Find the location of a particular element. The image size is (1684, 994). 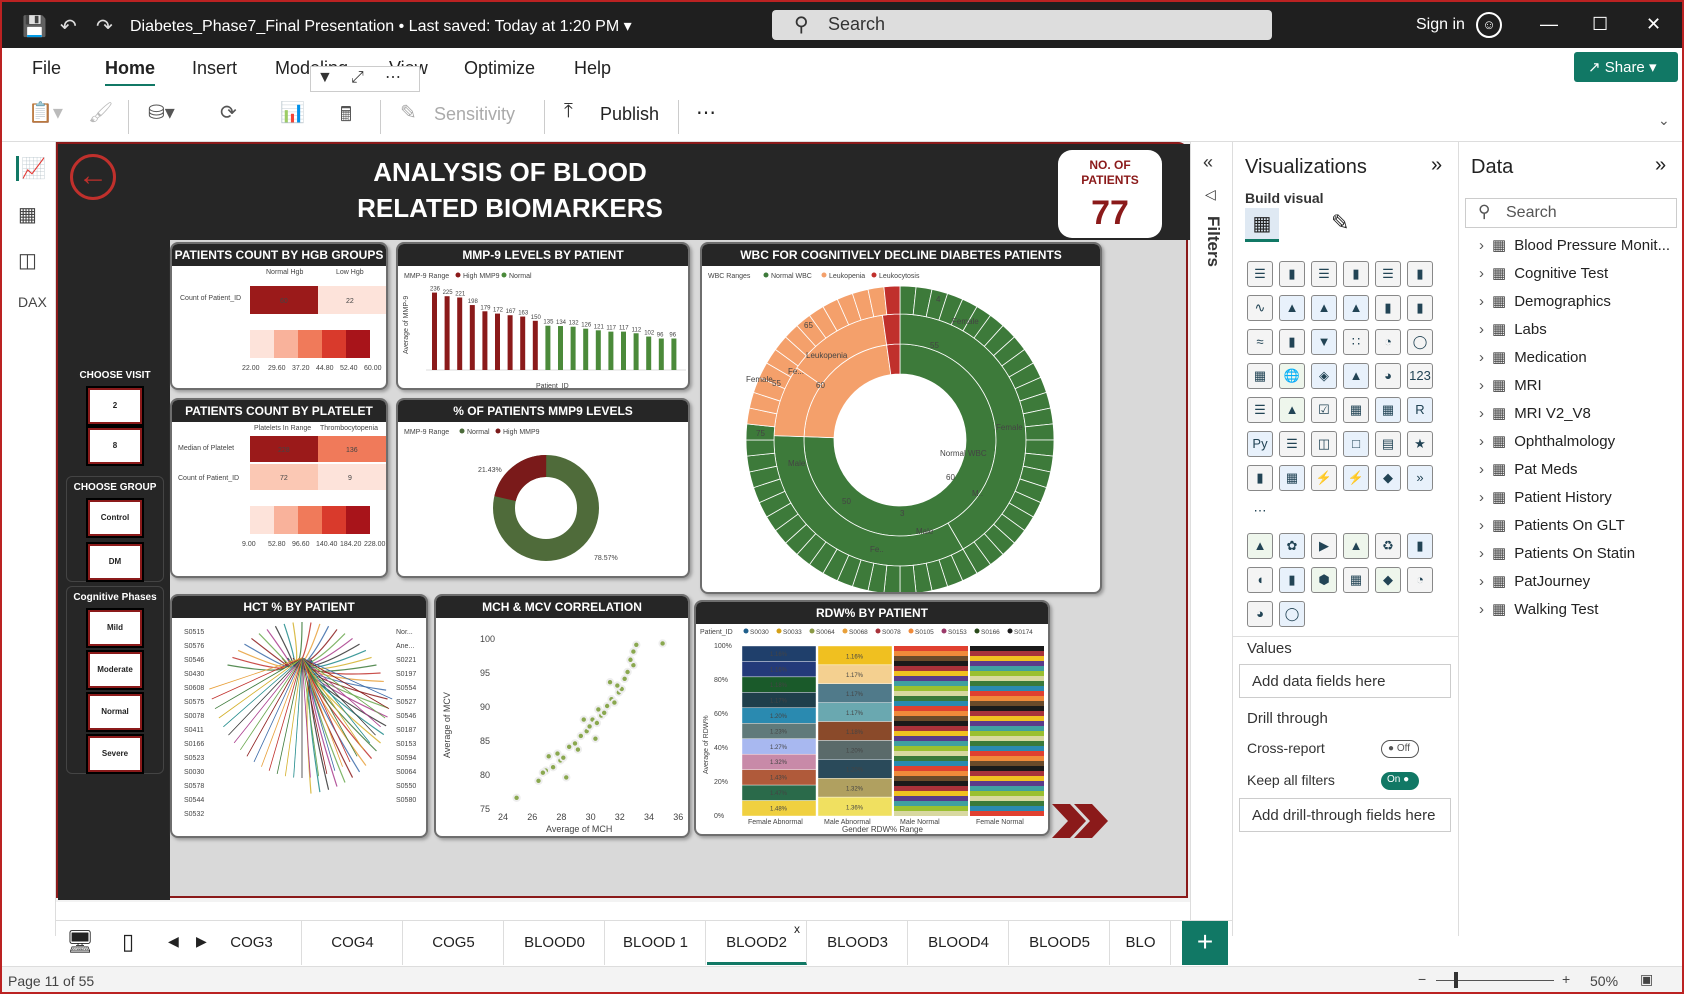

dax-view-icon: DAX is located at coordinates (32, 302).